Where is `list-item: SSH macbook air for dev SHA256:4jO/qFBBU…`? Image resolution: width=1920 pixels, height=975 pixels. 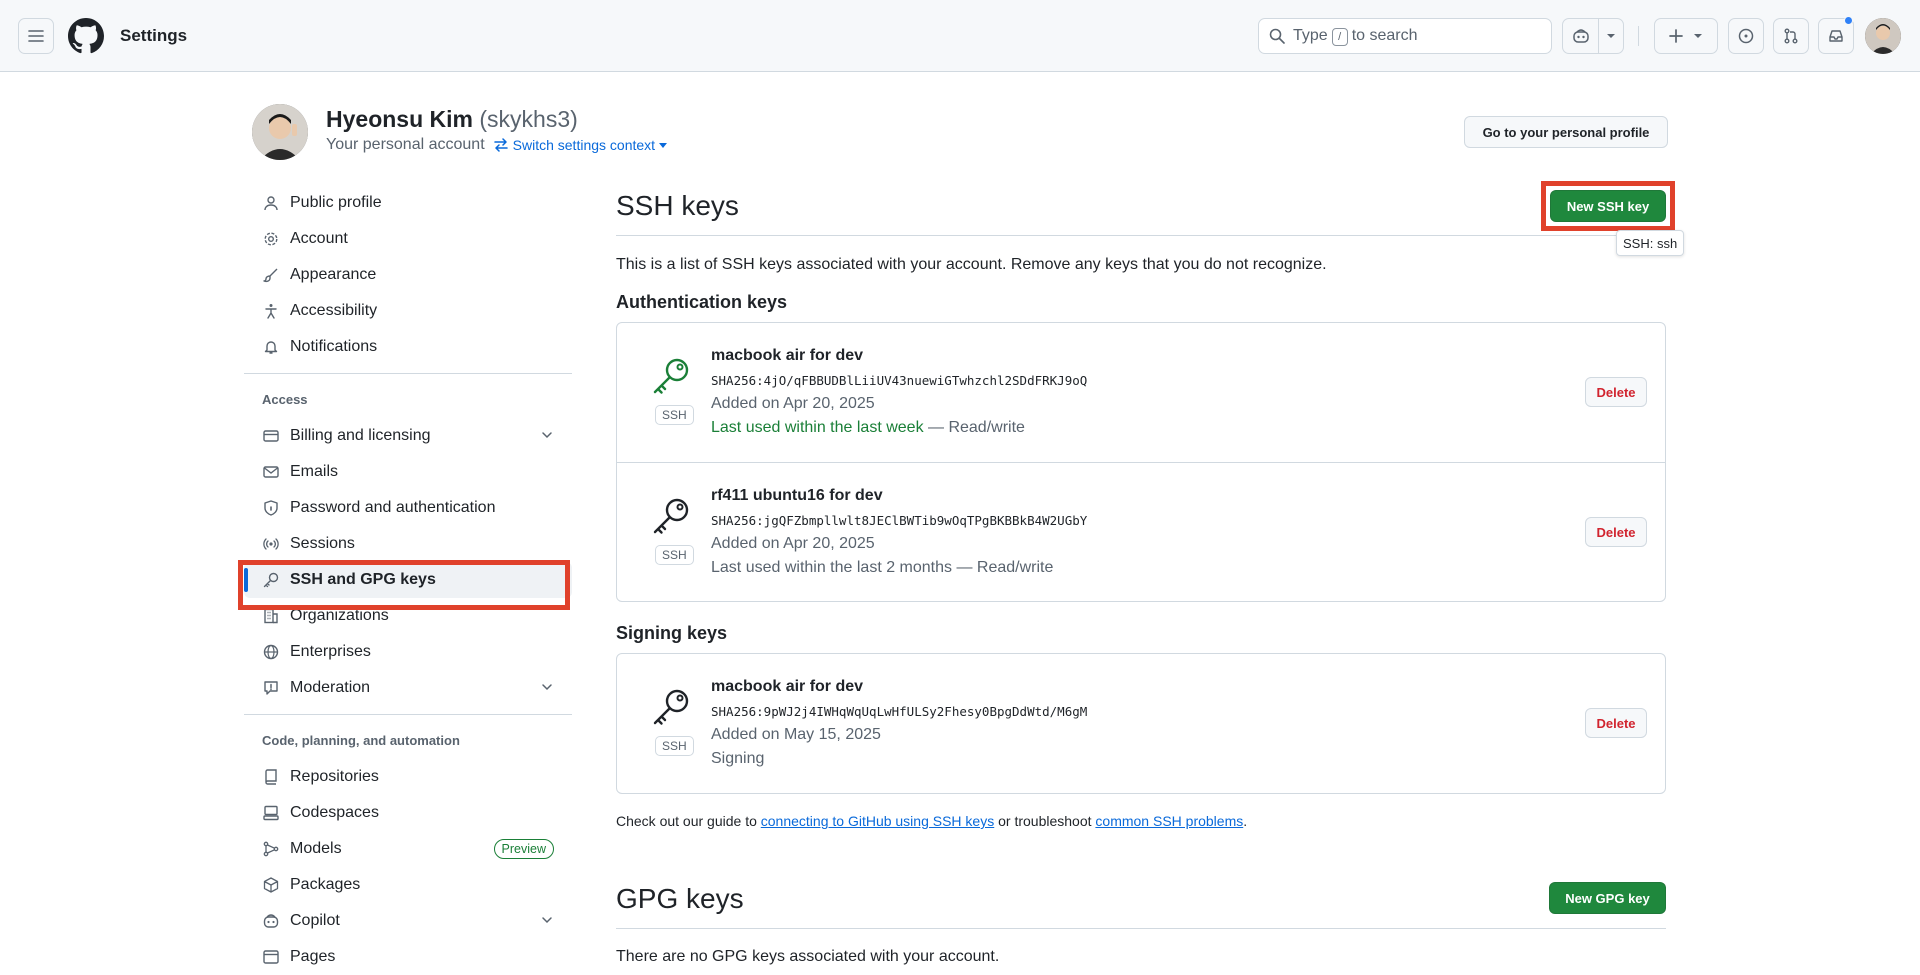
list-item: SSH macbook air for dev SHA256:4jO/qFBBU… is located at coordinates (1141, 392).